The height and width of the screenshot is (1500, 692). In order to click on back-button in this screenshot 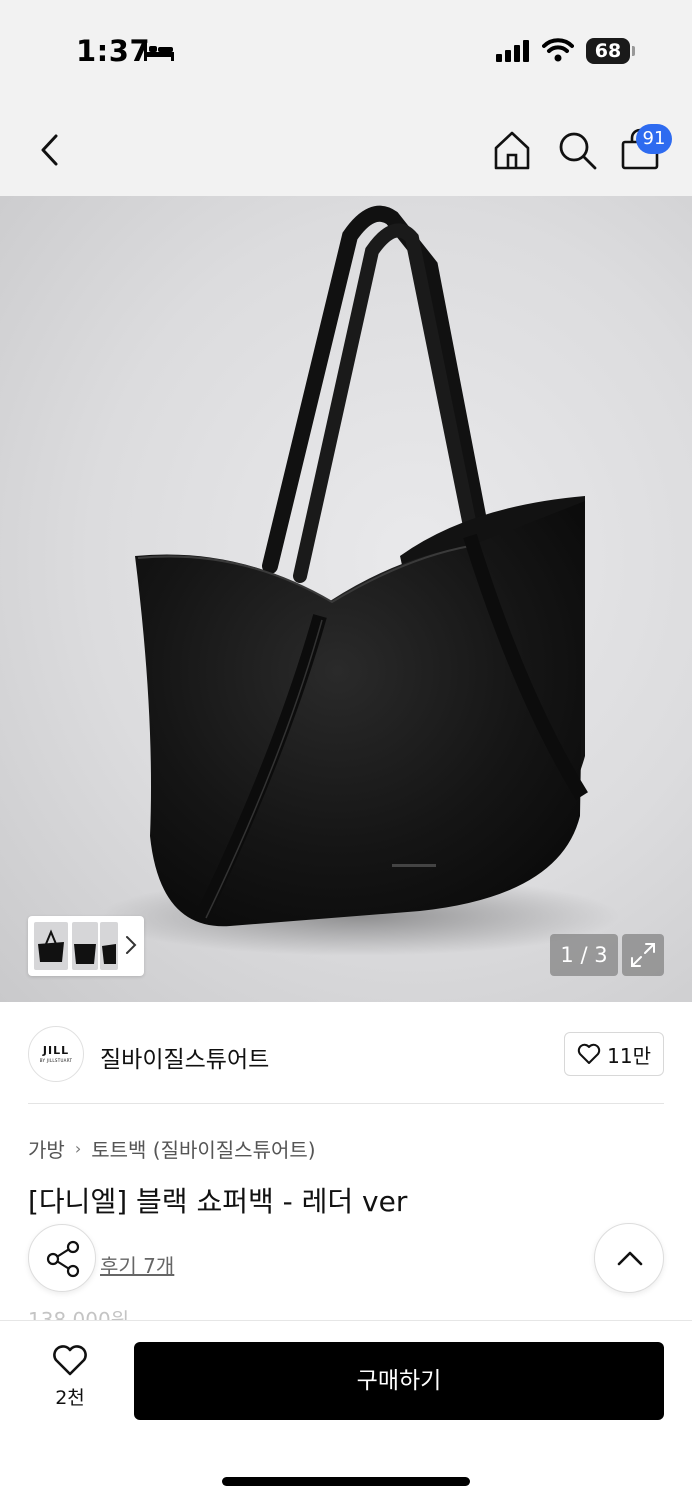, I will do `click(50, 150)`.